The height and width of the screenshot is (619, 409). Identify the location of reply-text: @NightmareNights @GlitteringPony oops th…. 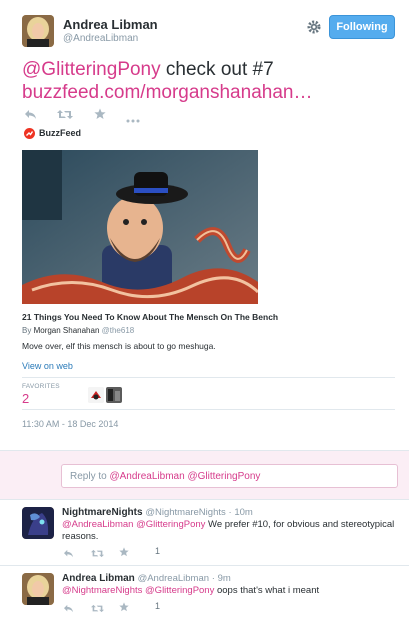
(229, 591).